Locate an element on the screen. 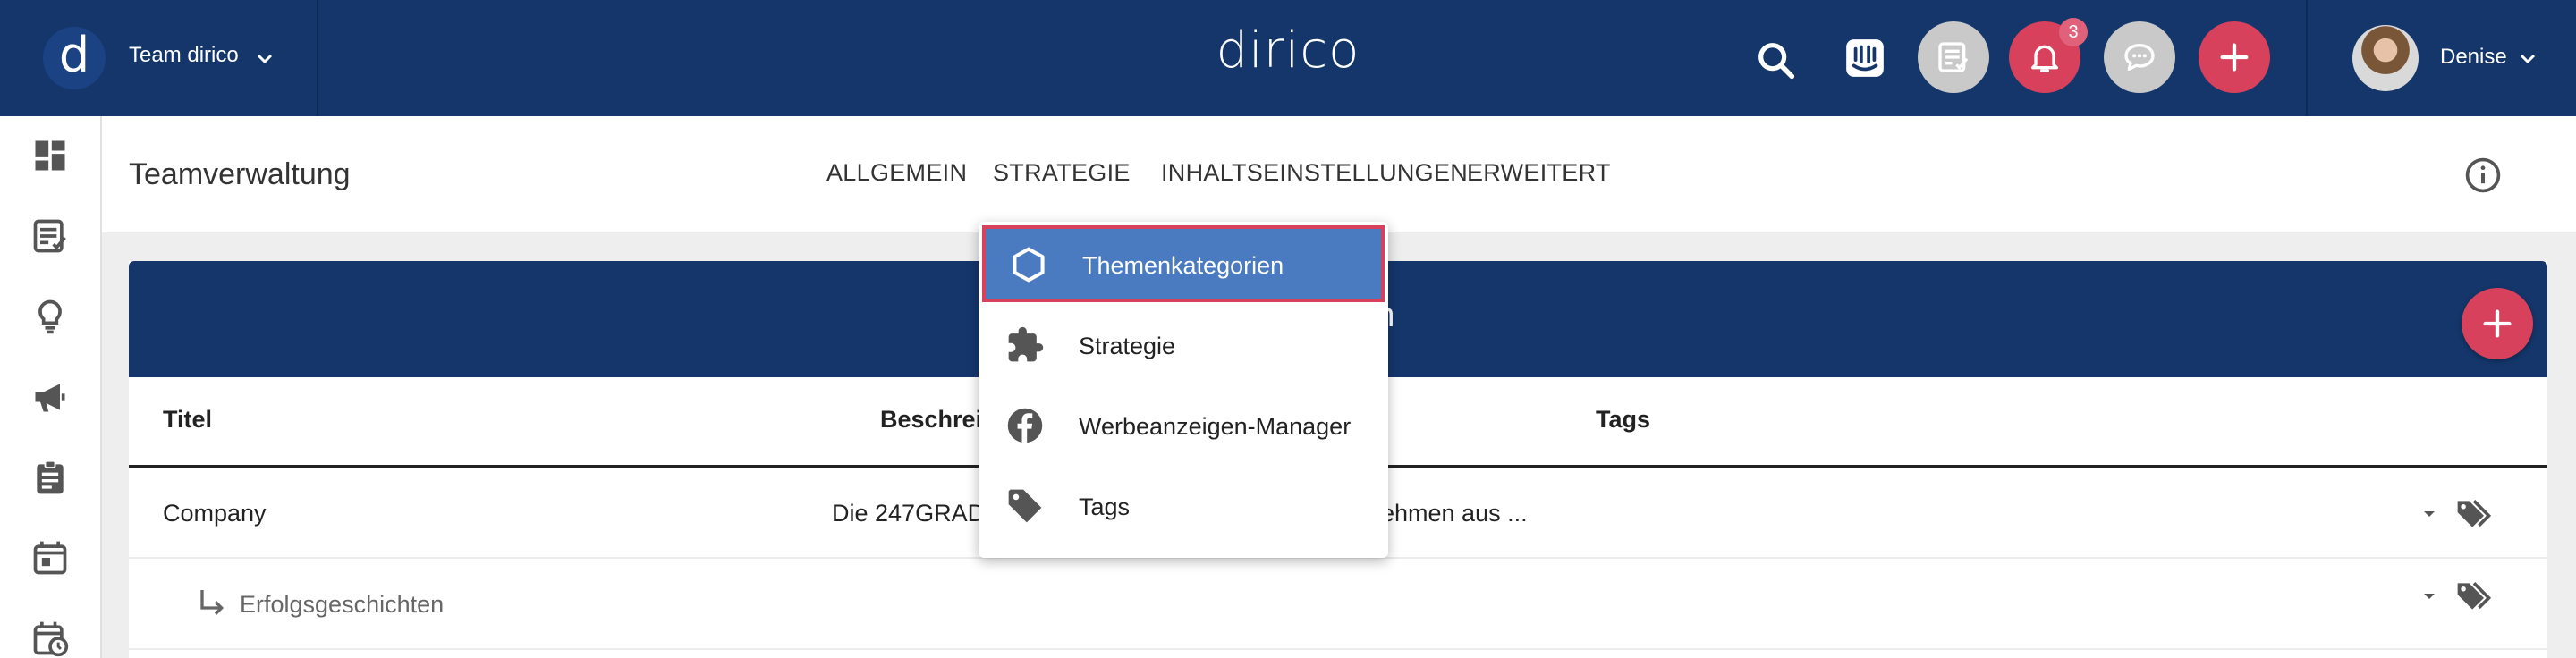 This screenshot has width=2576, height=658. team-name: Team dirico is located at coordinates (184, 55).